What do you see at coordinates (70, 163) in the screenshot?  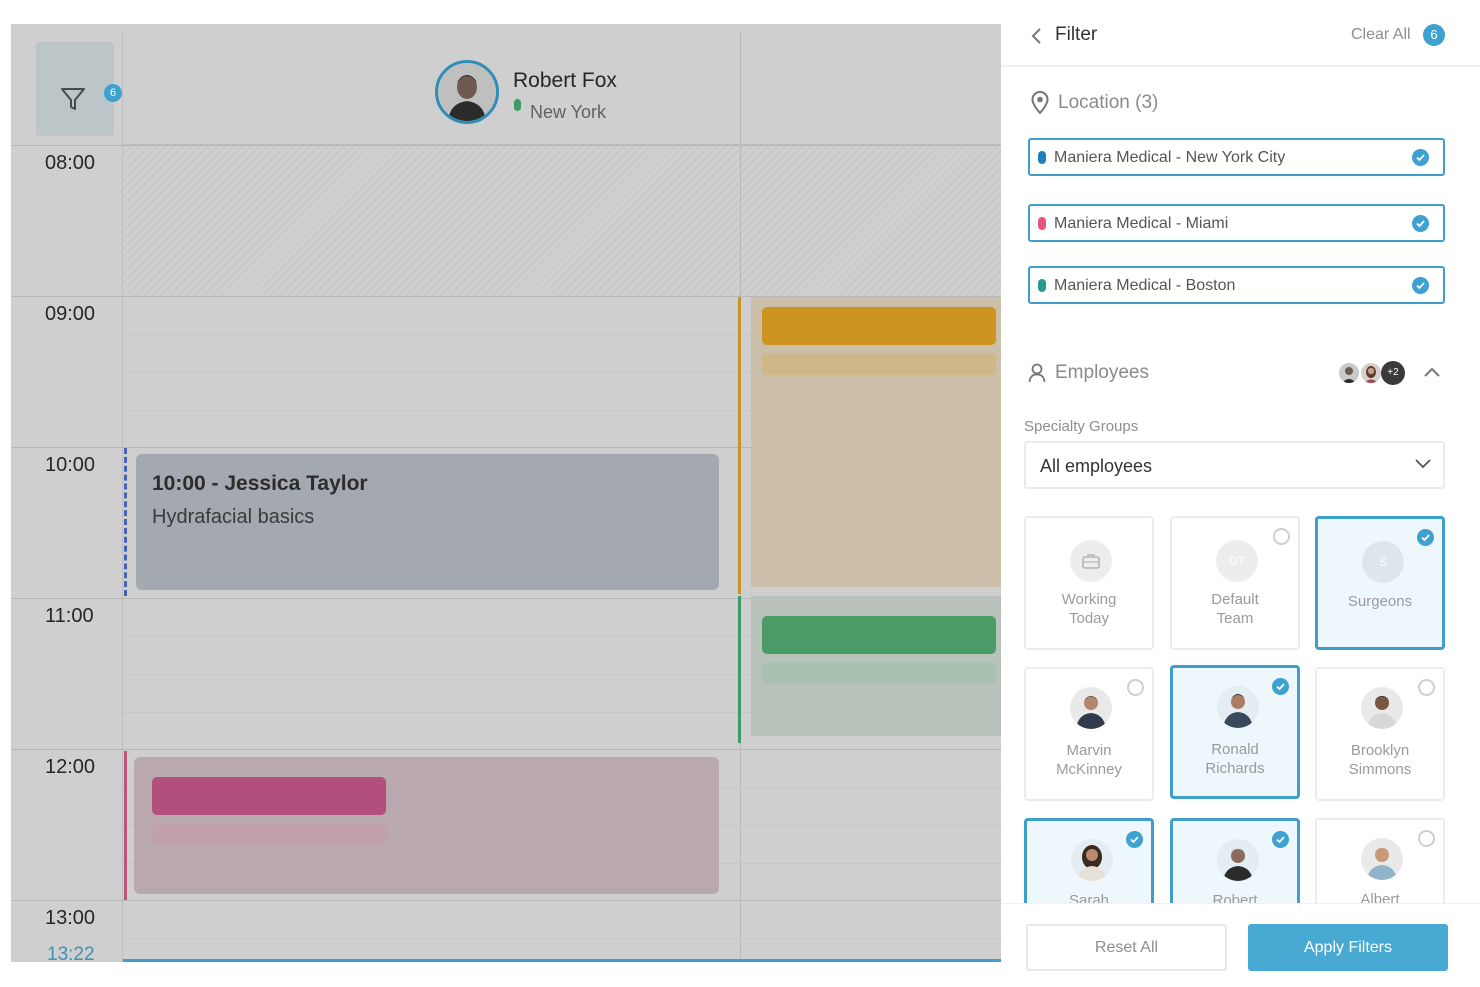 I see `hour-label: 08:00` at bounding box center [70, 163].